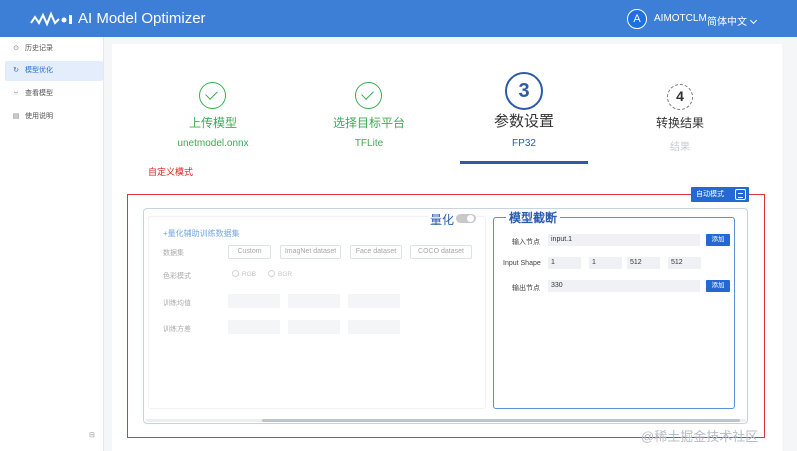  What do you see at coordinates (680, 147) in the screenshot?
I see `step-subtitle: 结果` at bounding box center [680, 147].